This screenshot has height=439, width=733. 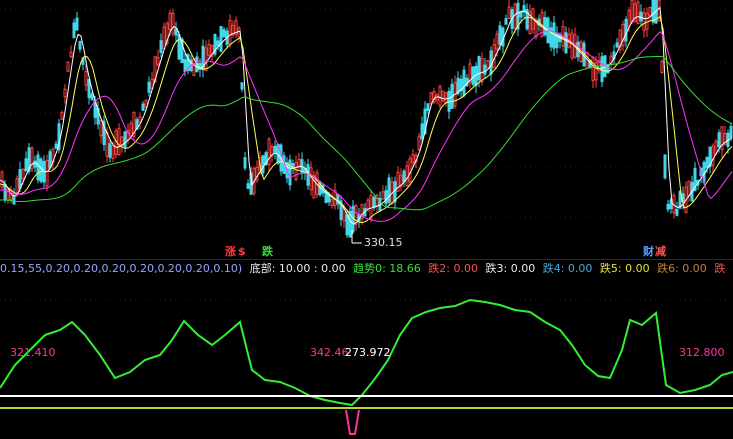 I want to click on signal-fall: 跌, so click(x=267, y=251).